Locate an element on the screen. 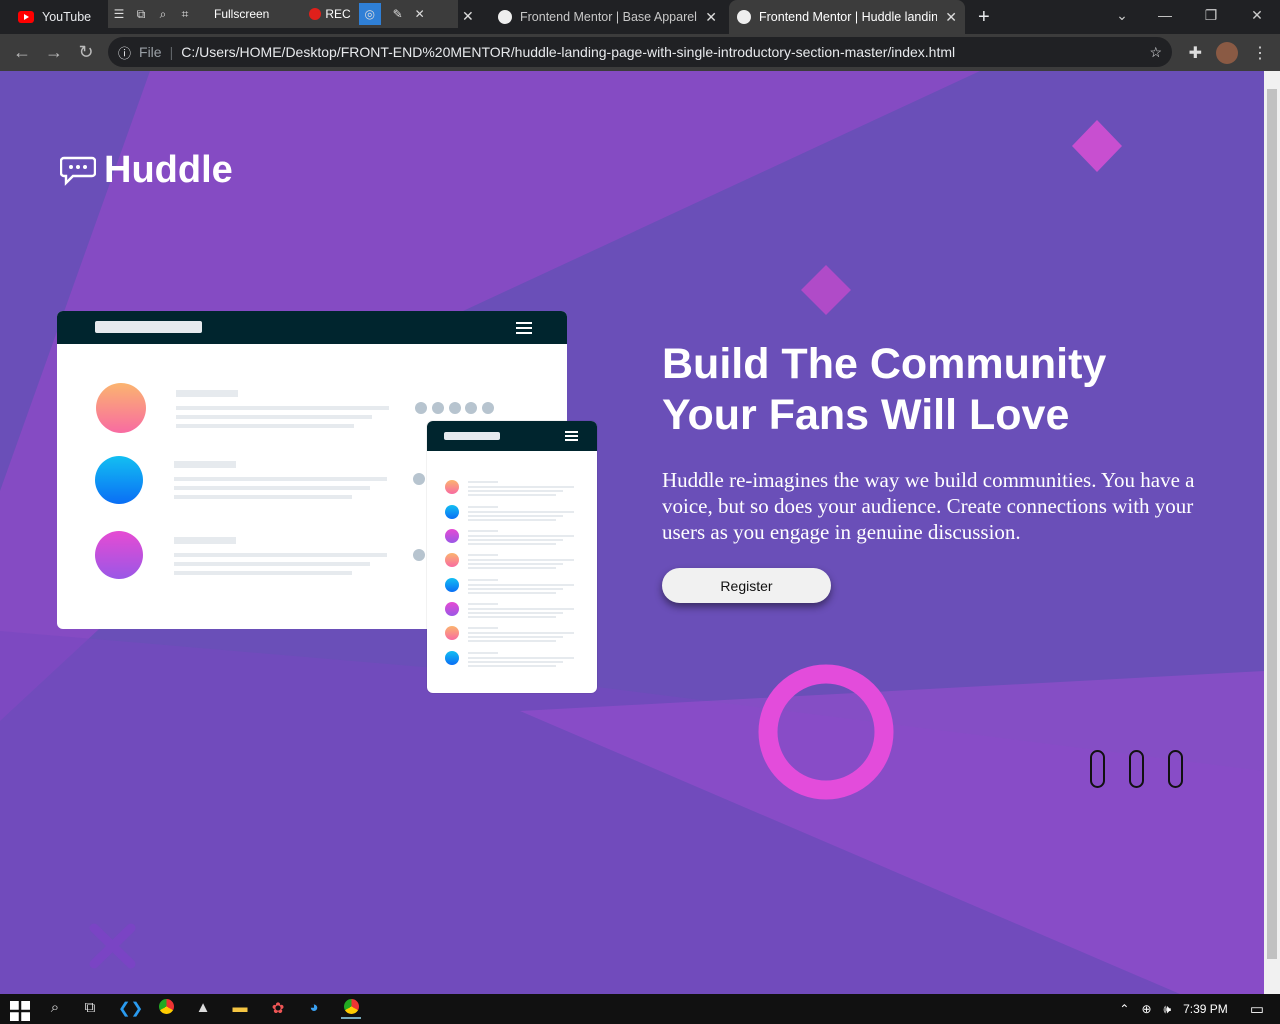 This screenshot has height=1024, width=1280. window-controls: ⌄ — ❐ ✕ is located at coordinates (1191, 15).